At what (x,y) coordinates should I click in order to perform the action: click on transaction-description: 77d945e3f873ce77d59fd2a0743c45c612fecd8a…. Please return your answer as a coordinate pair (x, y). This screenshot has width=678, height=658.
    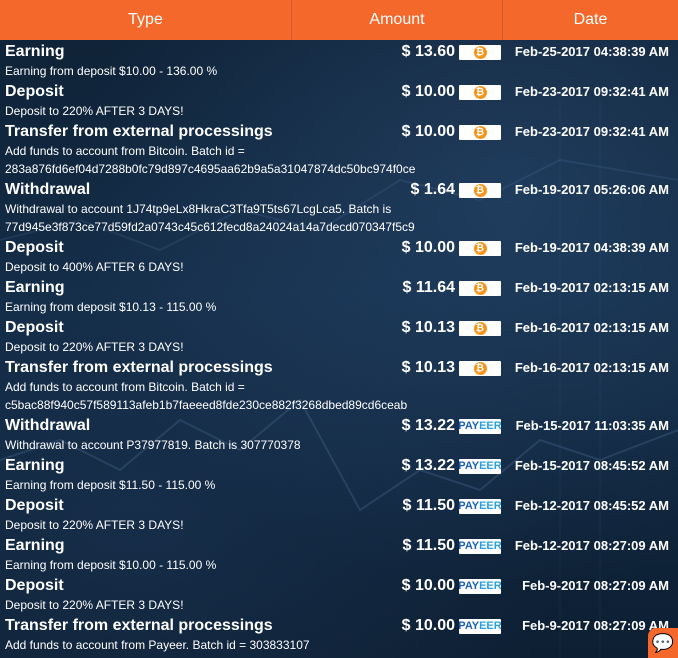
    Looking at the image, I should click on (210, 227).